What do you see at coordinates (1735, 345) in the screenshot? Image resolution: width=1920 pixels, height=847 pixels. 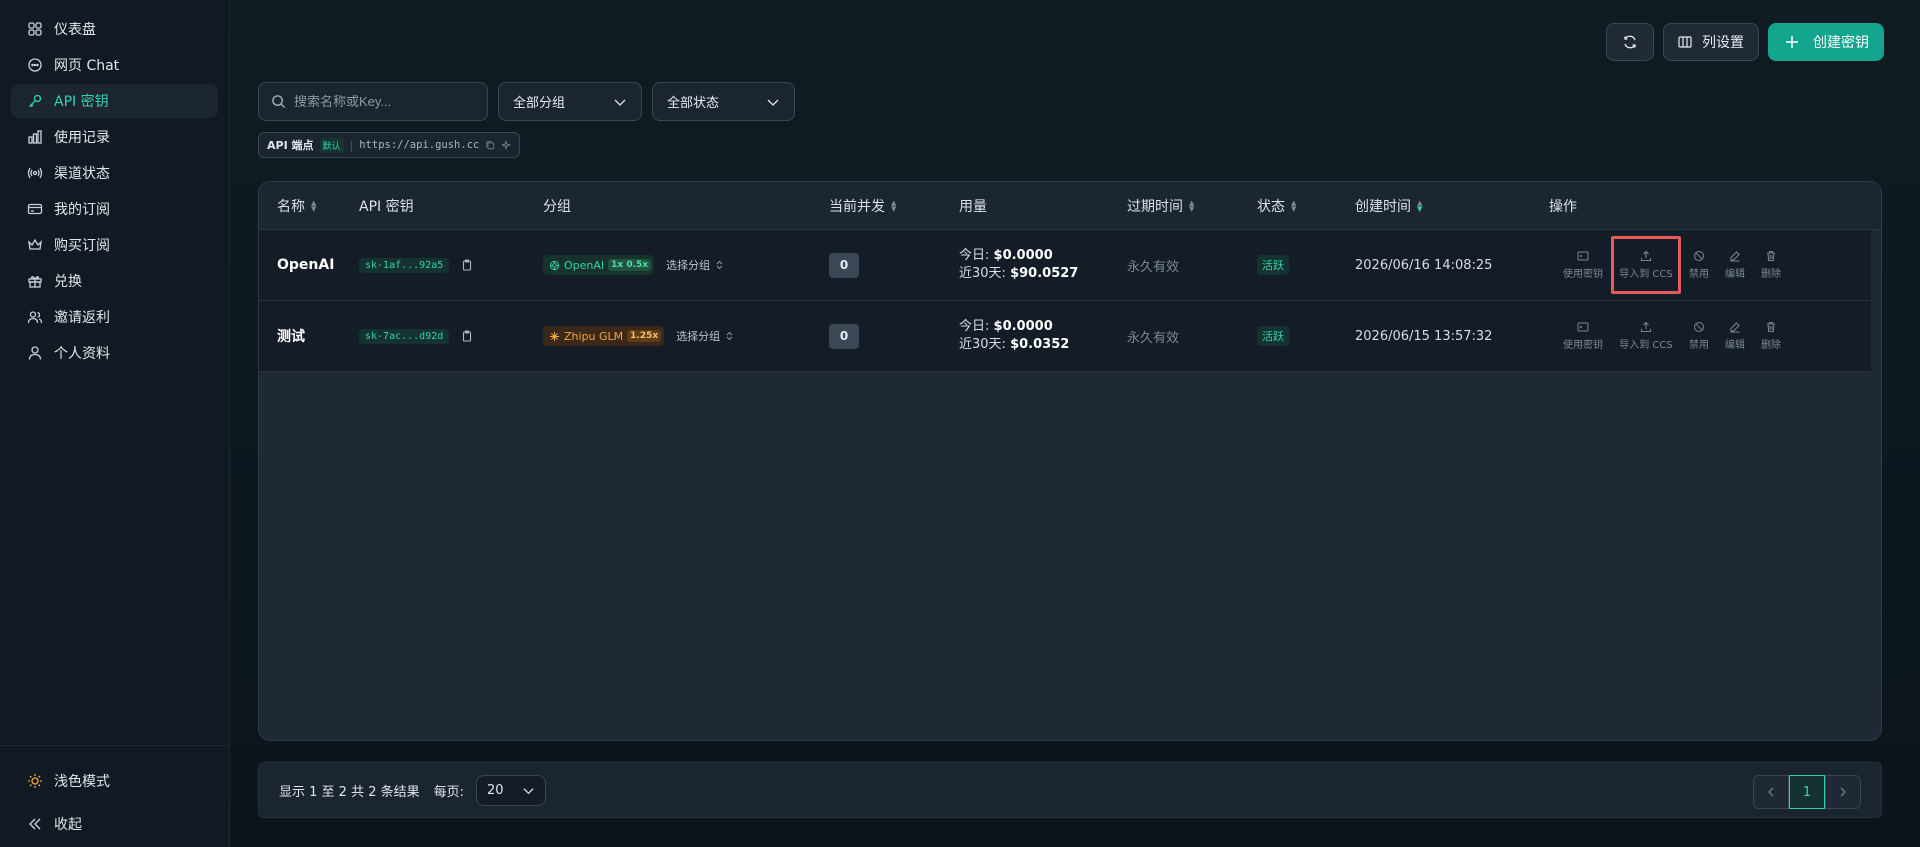 I see `edit-label: 编辑` at bounding box center [1735, 345].